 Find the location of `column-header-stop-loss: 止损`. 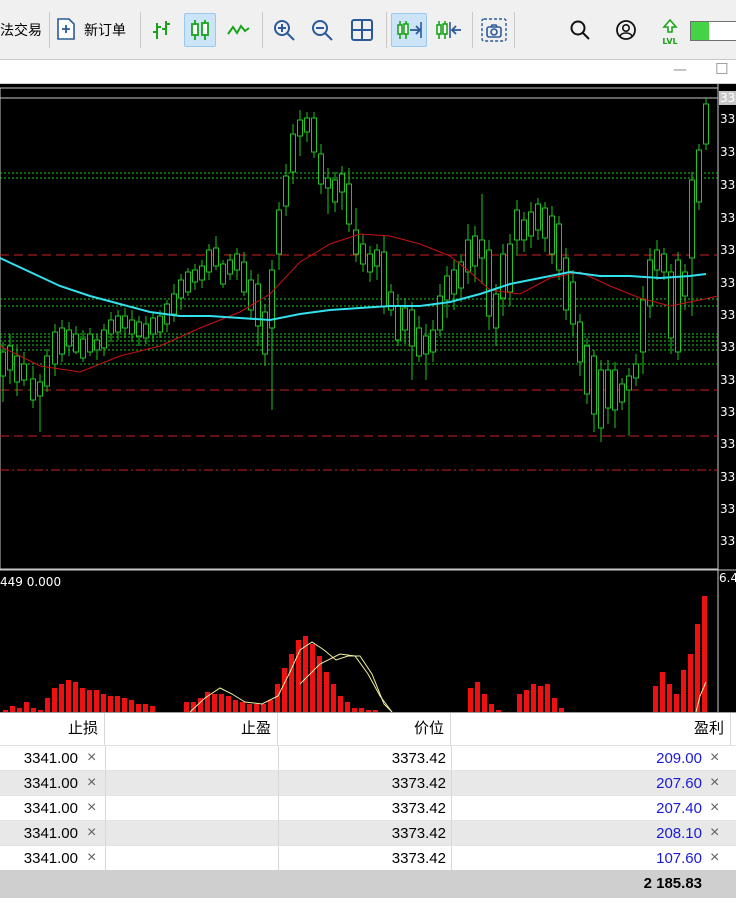

column-header-stop-loss: 止损 is located at coordinates (52, 729).